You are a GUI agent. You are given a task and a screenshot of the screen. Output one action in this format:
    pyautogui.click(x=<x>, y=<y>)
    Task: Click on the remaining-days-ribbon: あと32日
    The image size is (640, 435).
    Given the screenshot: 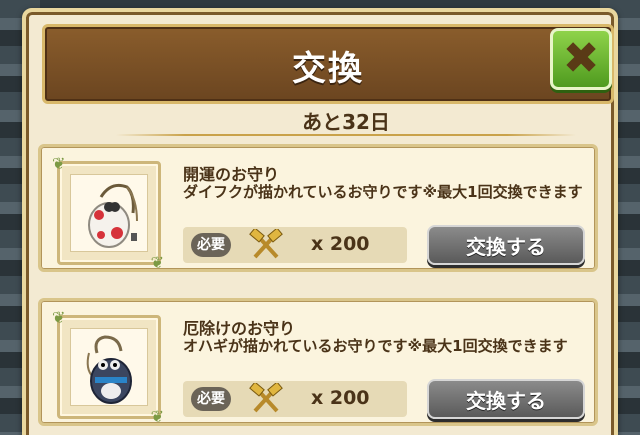 What is the action you would take?
    pyautogui.click(x=346, y=120)
    